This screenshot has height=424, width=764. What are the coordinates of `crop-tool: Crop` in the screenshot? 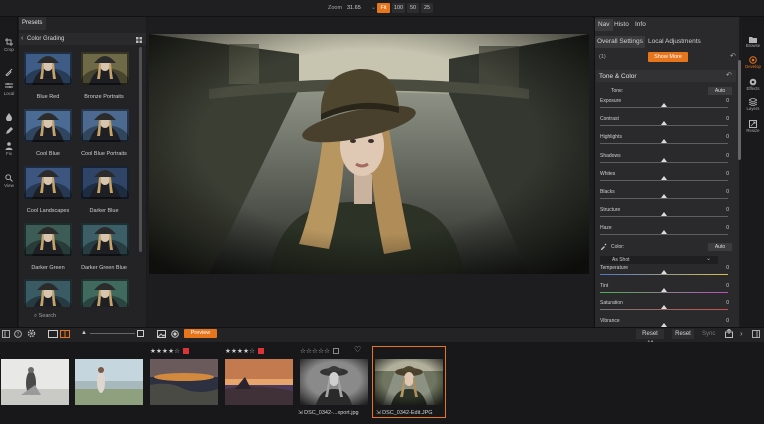 It's located at (9, 45).